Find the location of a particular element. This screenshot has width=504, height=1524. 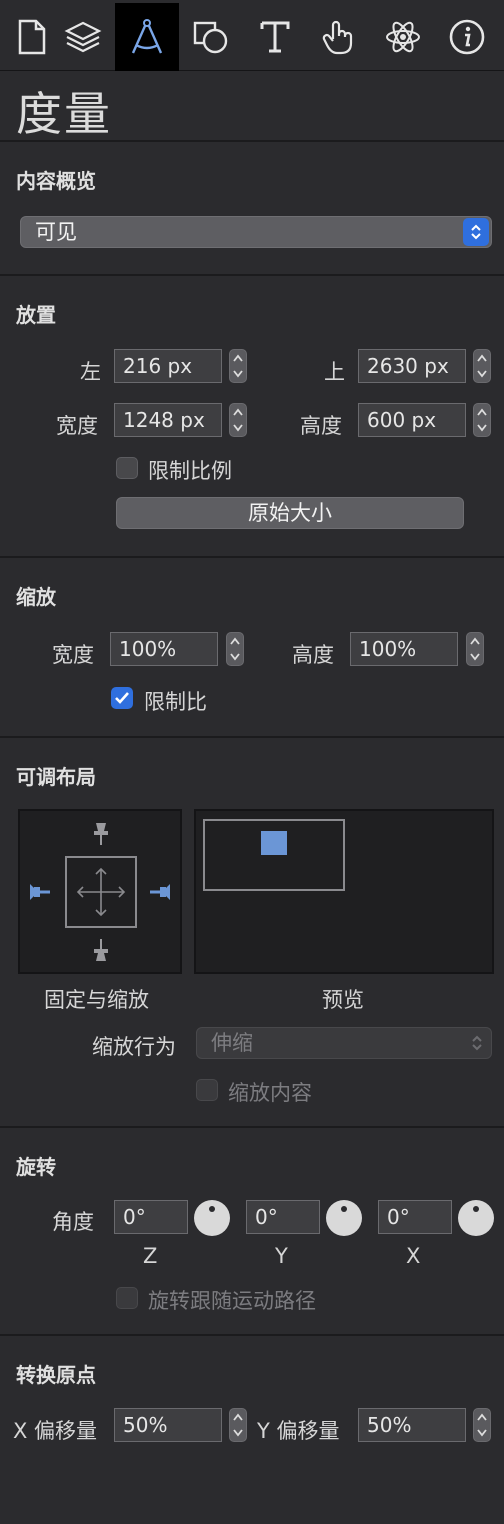

left-stepper is located at coordinates (238, 366).